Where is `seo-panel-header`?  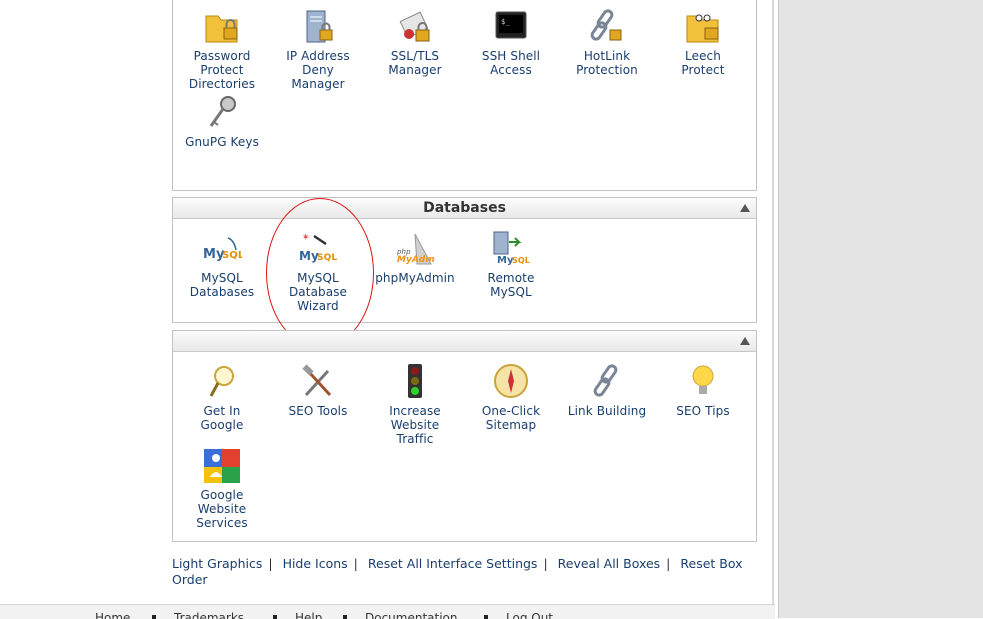 seo-panel-header is located at coordinates (464, 341).